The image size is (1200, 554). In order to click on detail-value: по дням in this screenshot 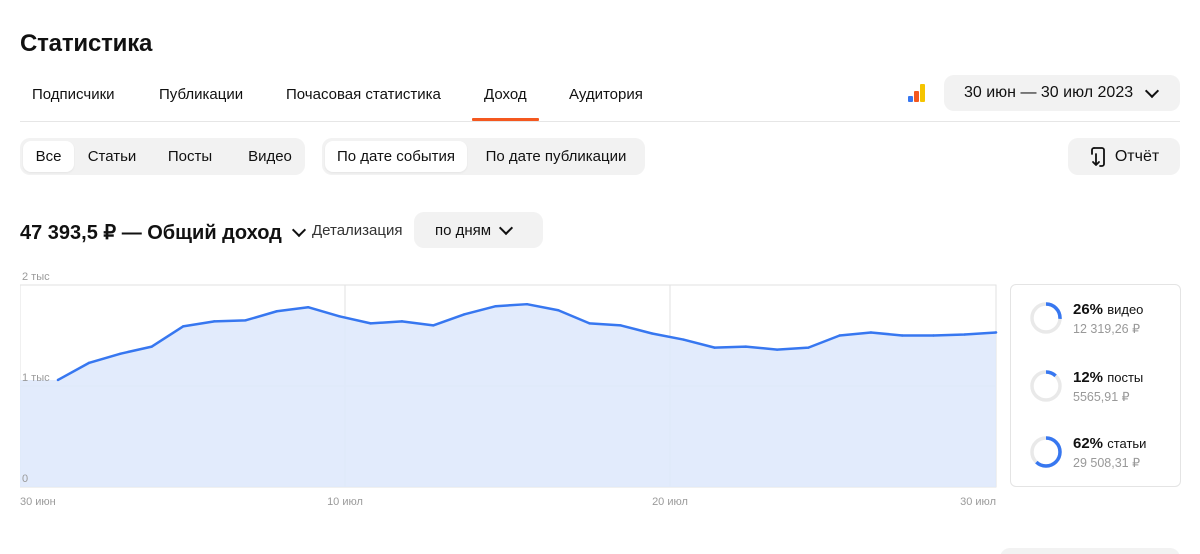, I will do `click(463, 230)`.